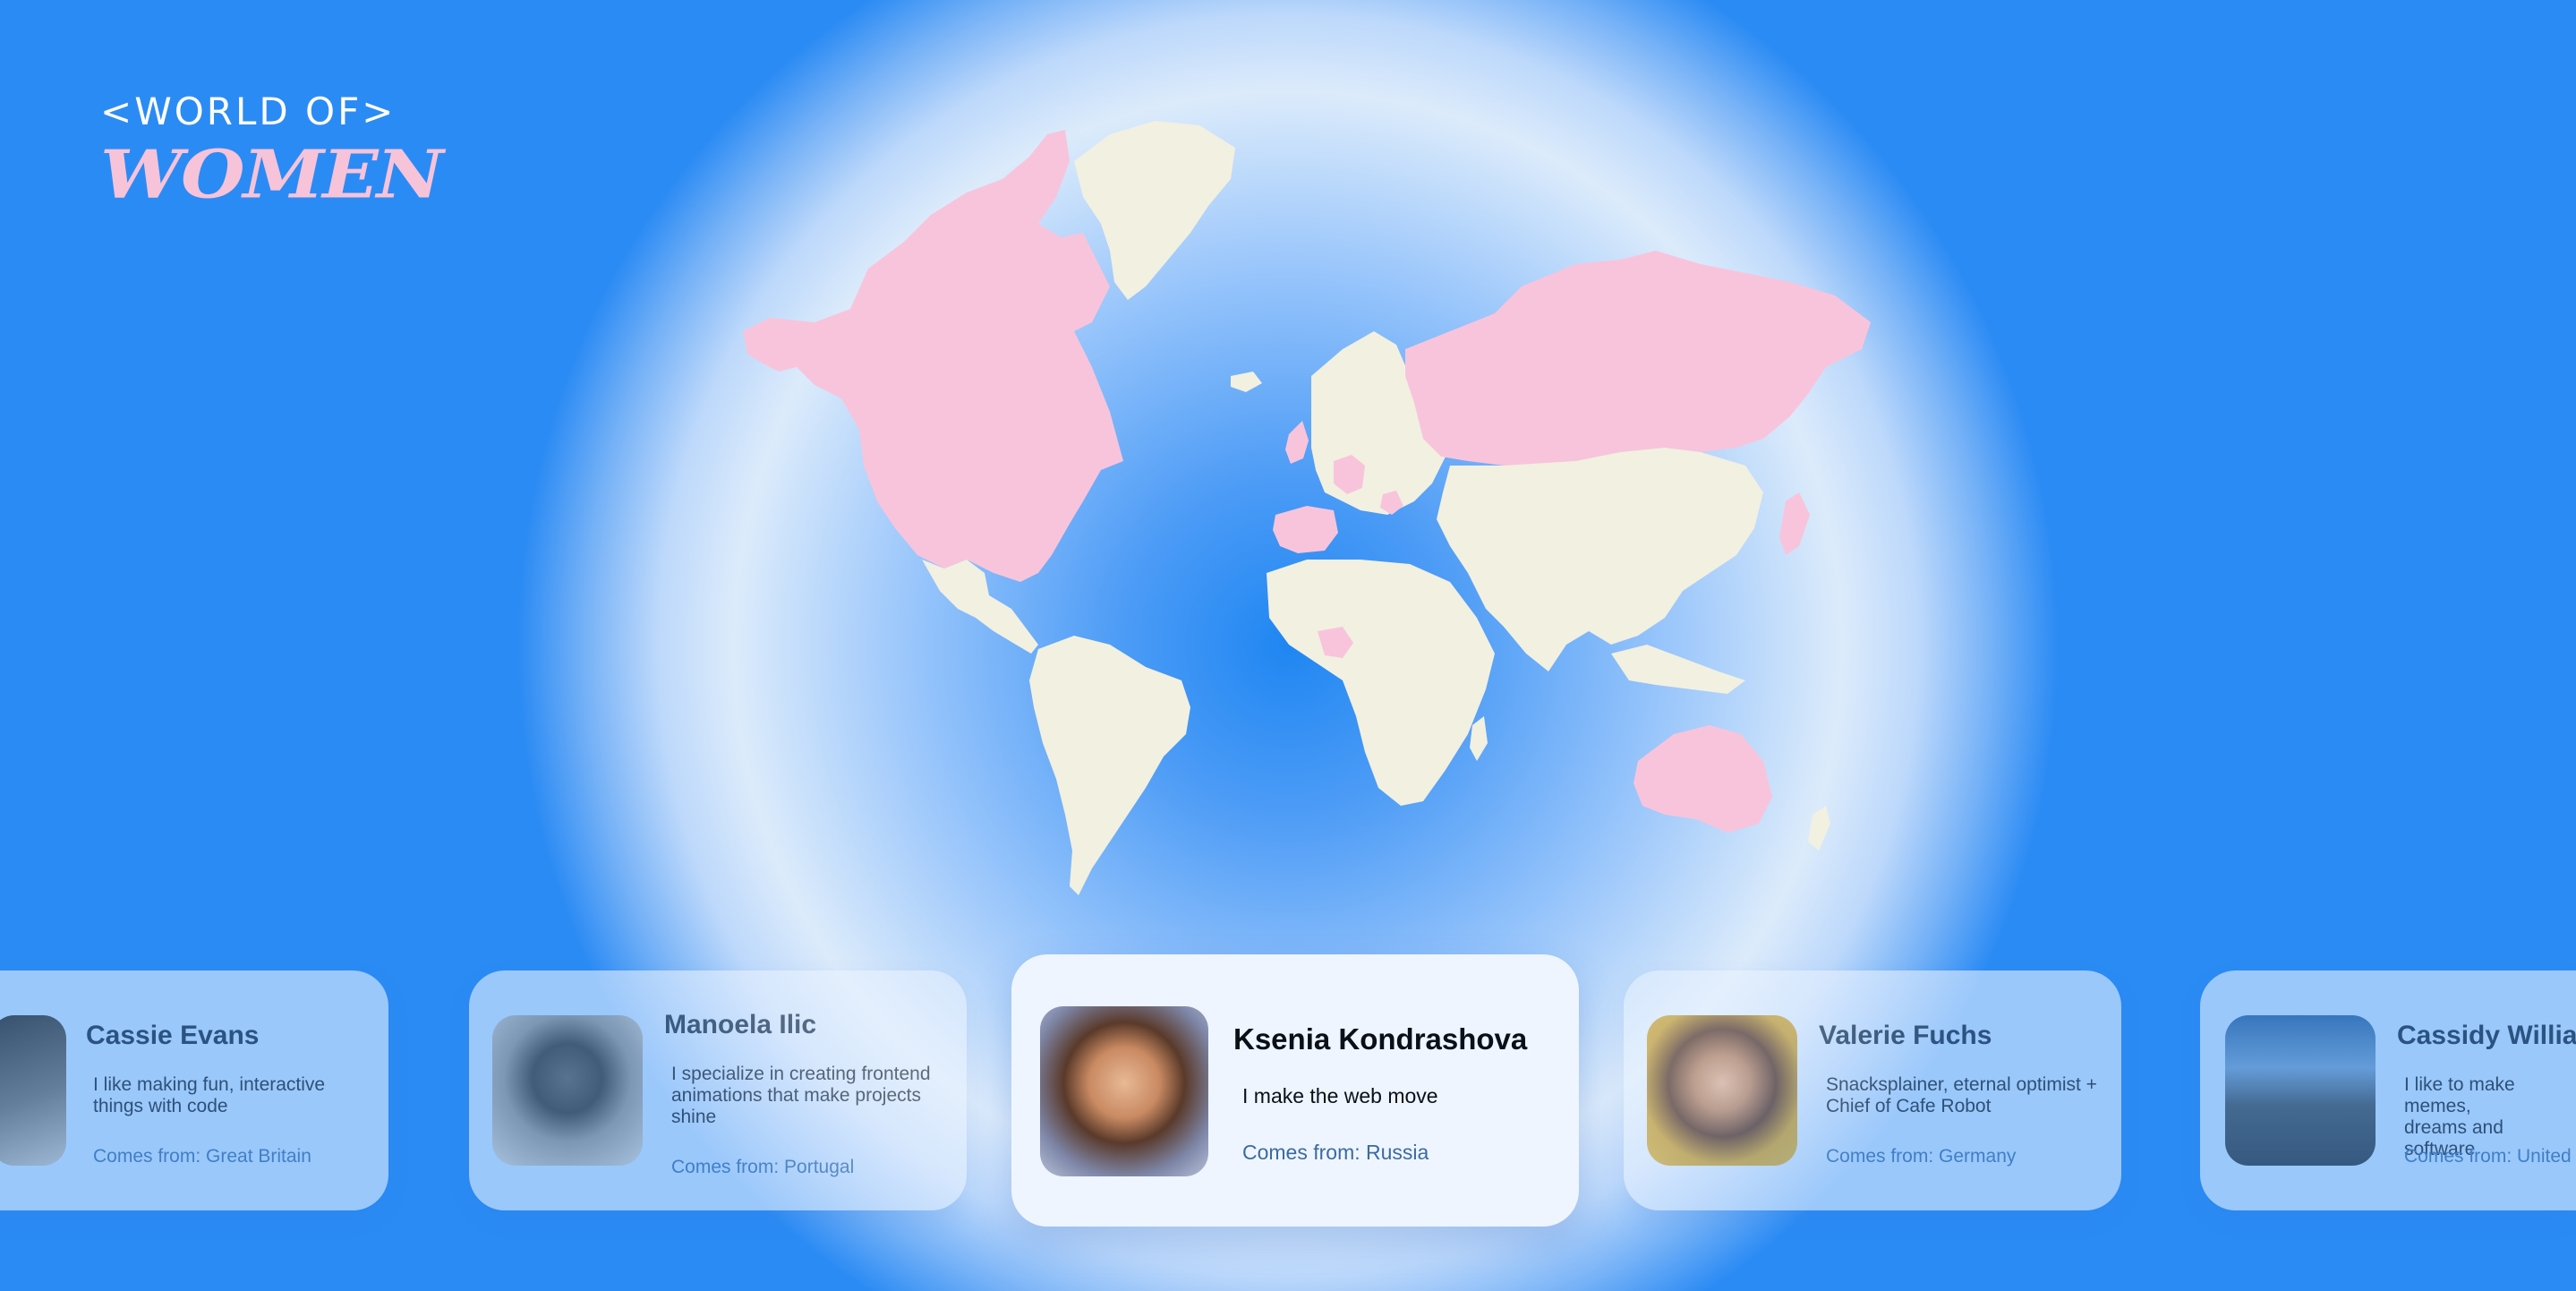 The width and height of the screenshot is (2576, 1291). I want to click on profile-bio: I make the web move, so click(1340, 1095).